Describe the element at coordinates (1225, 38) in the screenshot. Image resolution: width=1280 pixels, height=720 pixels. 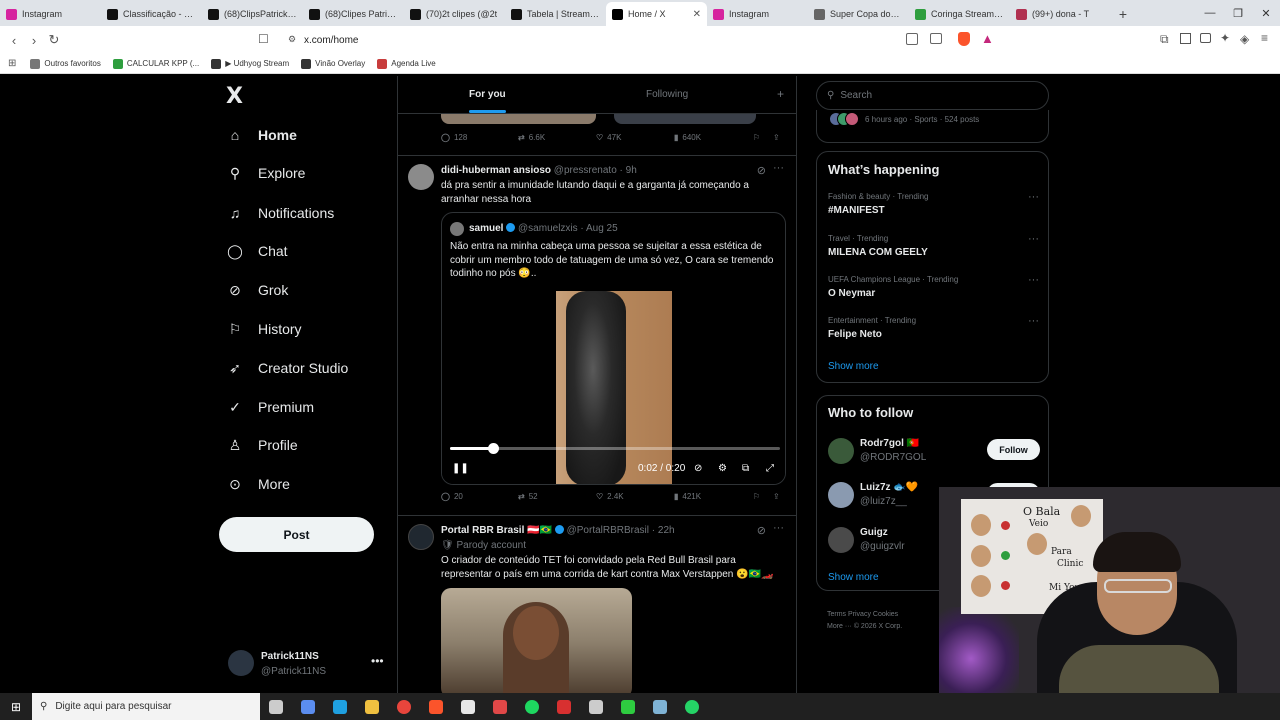
I see `leo-icon: ✦` at that location.